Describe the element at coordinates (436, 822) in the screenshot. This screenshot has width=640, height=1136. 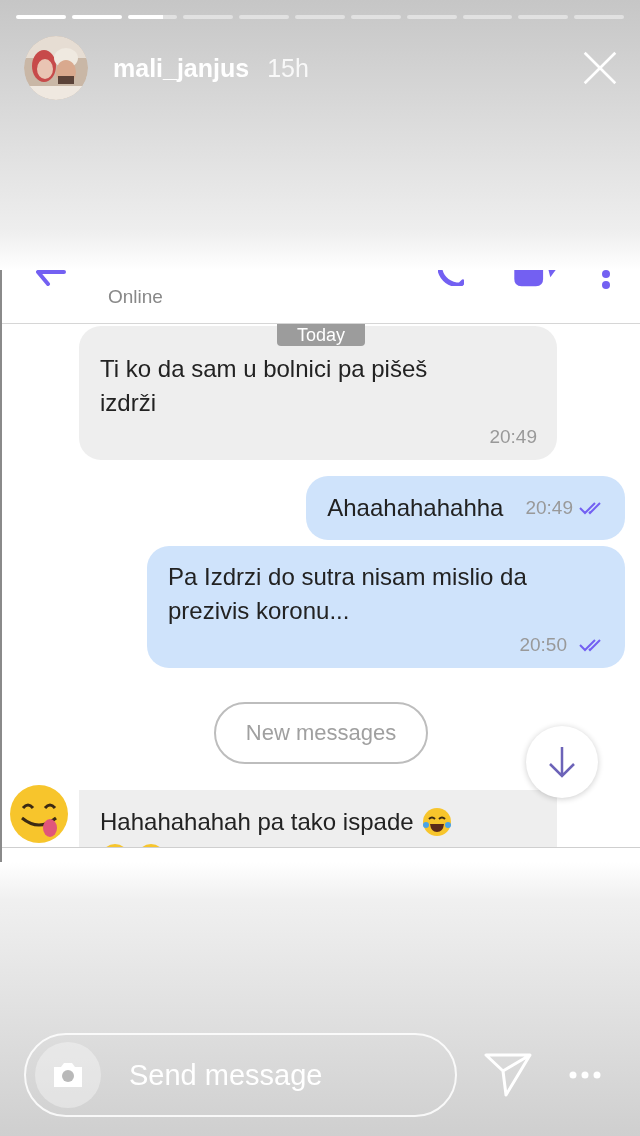
I see `laughing-face-icon` at that location.